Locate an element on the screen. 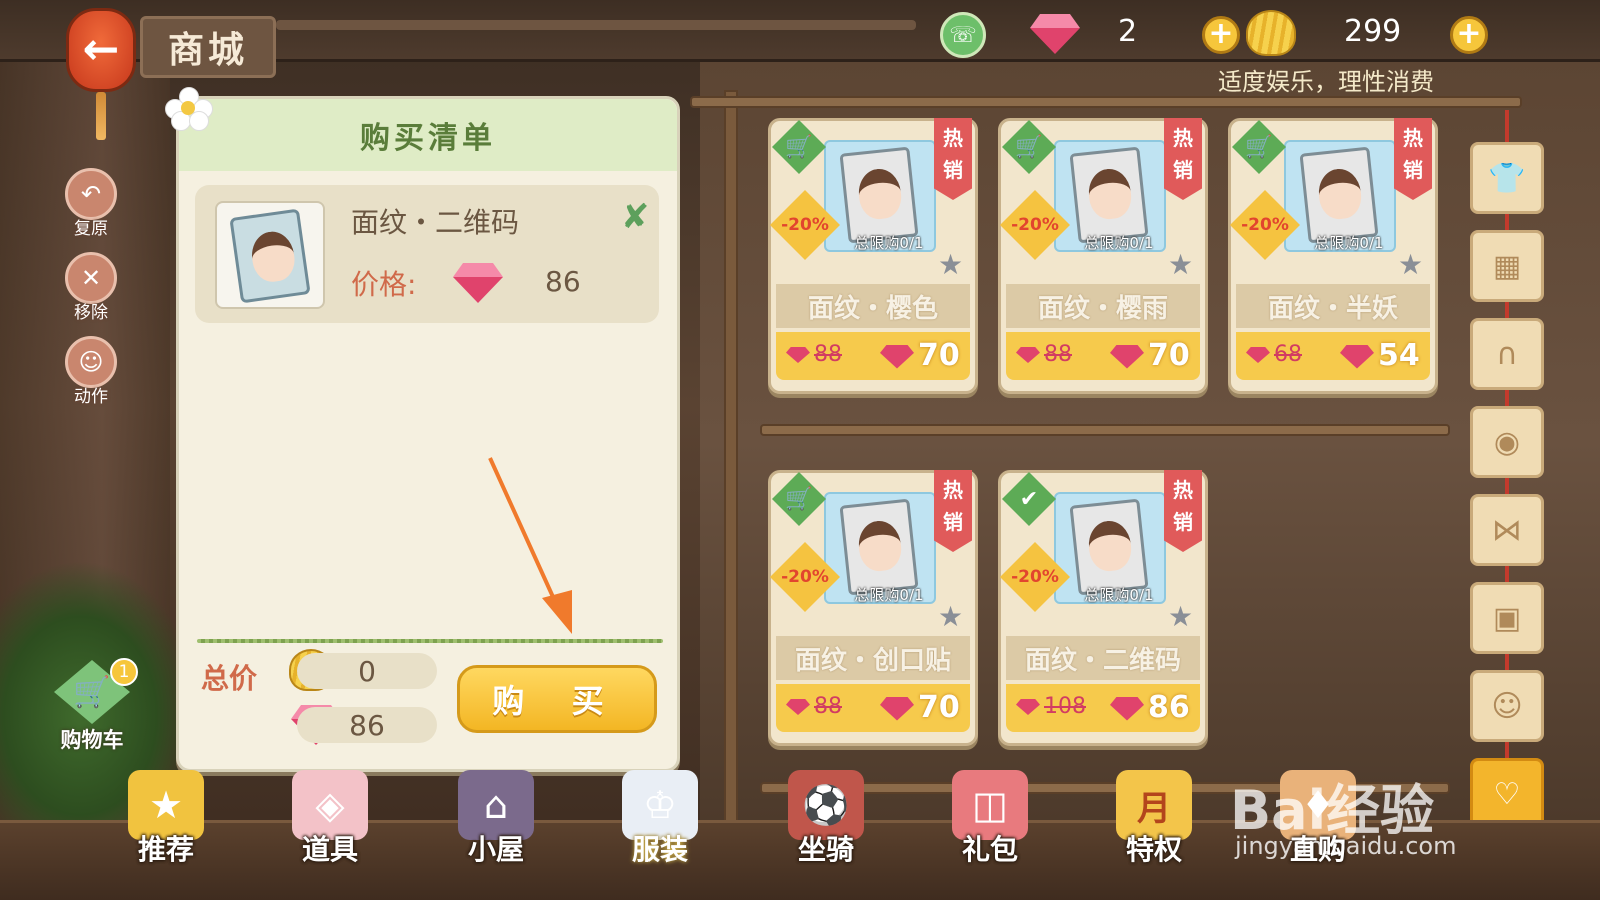 This screenshot has width=1600, height=900. shopping-cart-button: 🛒 1 购物车 is located at coordinates (94, 706).